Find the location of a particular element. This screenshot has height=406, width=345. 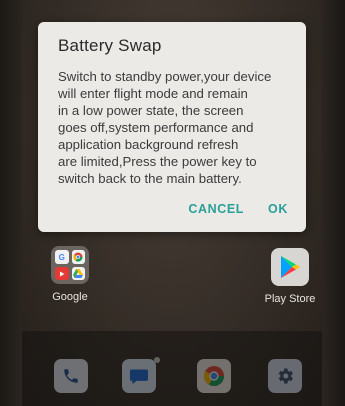

ok-button: OK is located at coordinates (281, 209).